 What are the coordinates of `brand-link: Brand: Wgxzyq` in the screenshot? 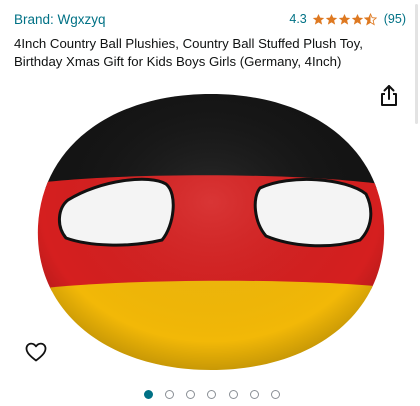 It's located at (60, 19).